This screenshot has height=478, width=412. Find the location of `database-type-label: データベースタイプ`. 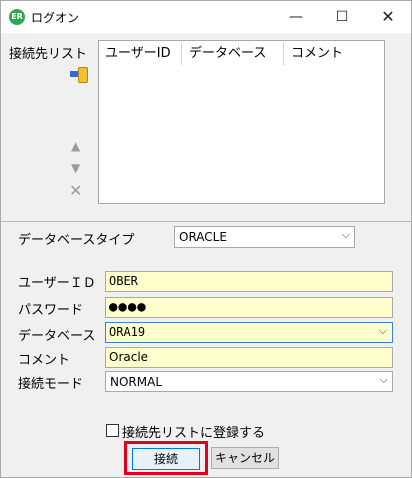

database-type-label: データベースタイプ is located at coordinates (76, 240).